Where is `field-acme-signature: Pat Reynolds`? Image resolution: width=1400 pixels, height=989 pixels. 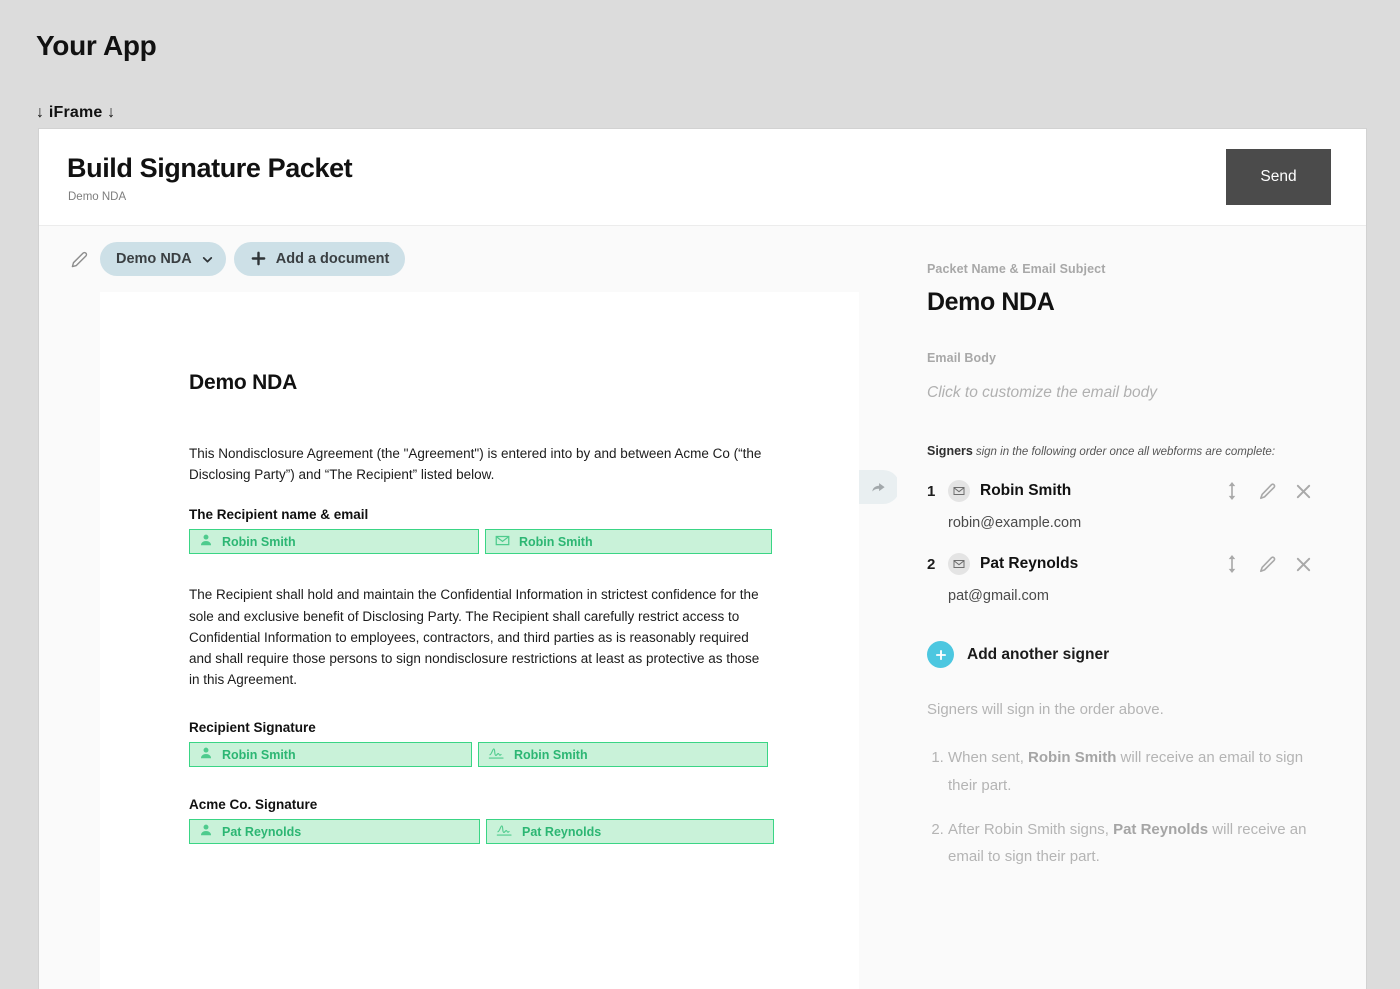
field-acme-signature: Pat Reynolds is located at coordinates (630, 832).